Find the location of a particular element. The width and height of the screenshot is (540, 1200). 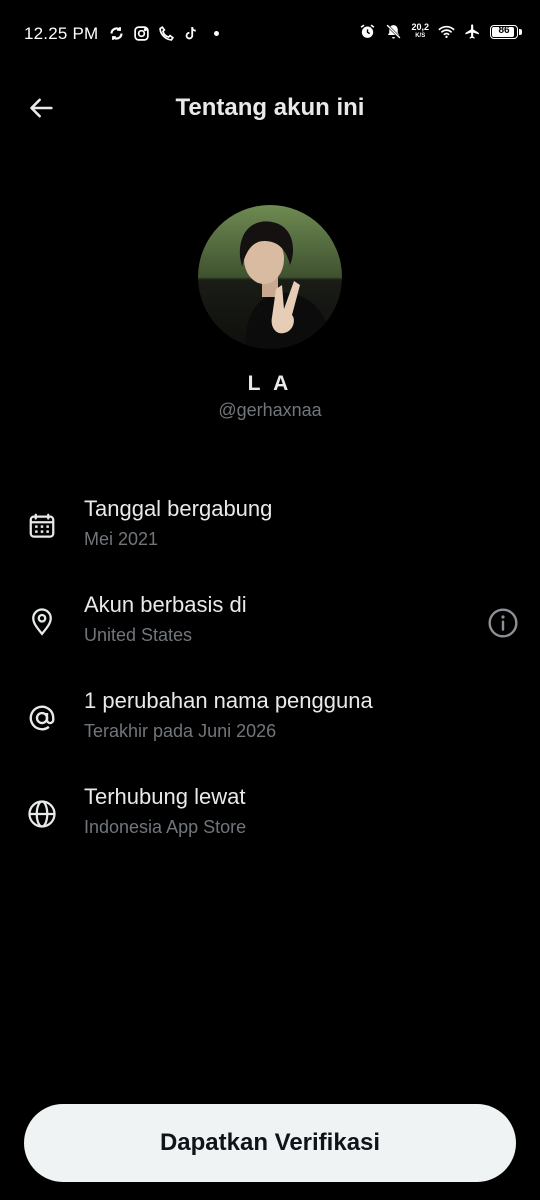

join-date-value: Mei 2021 is located at coordinates (121, 539).